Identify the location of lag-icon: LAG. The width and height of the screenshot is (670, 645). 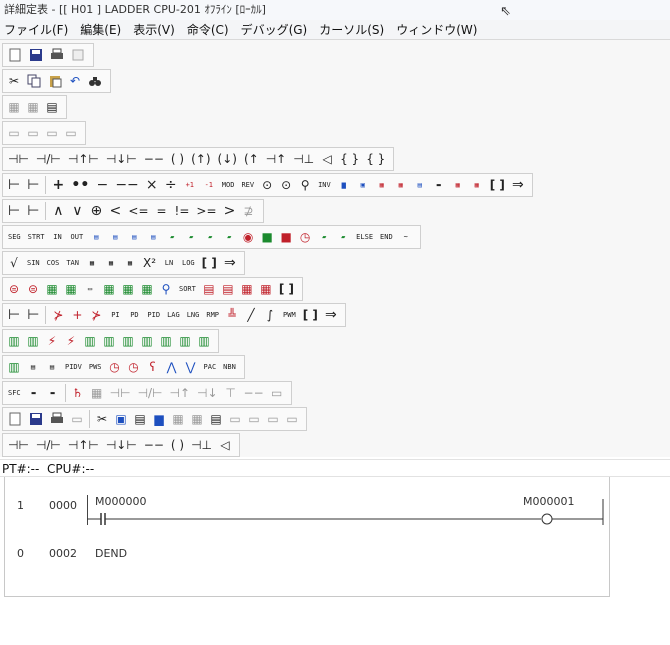
(173, 315).